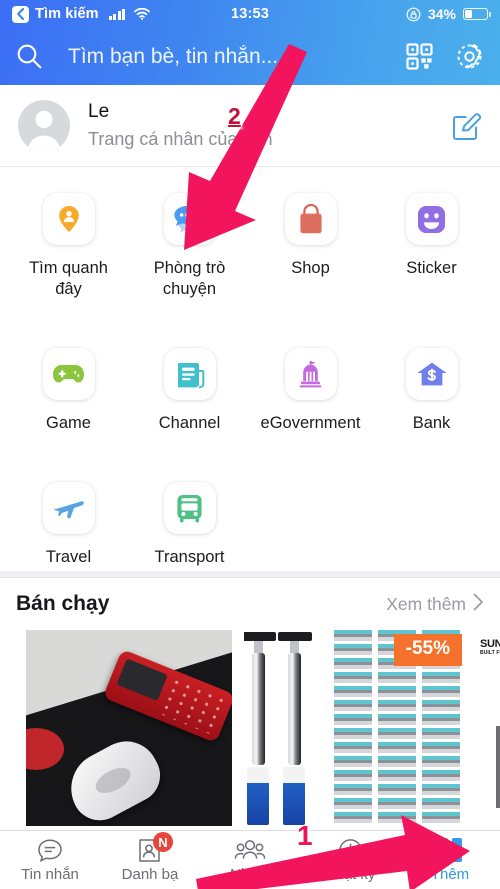  What do you see at coordinates (413, 14) in the screenshot?
I see `rotation-lock-icon` at bounding box center [413, 14].